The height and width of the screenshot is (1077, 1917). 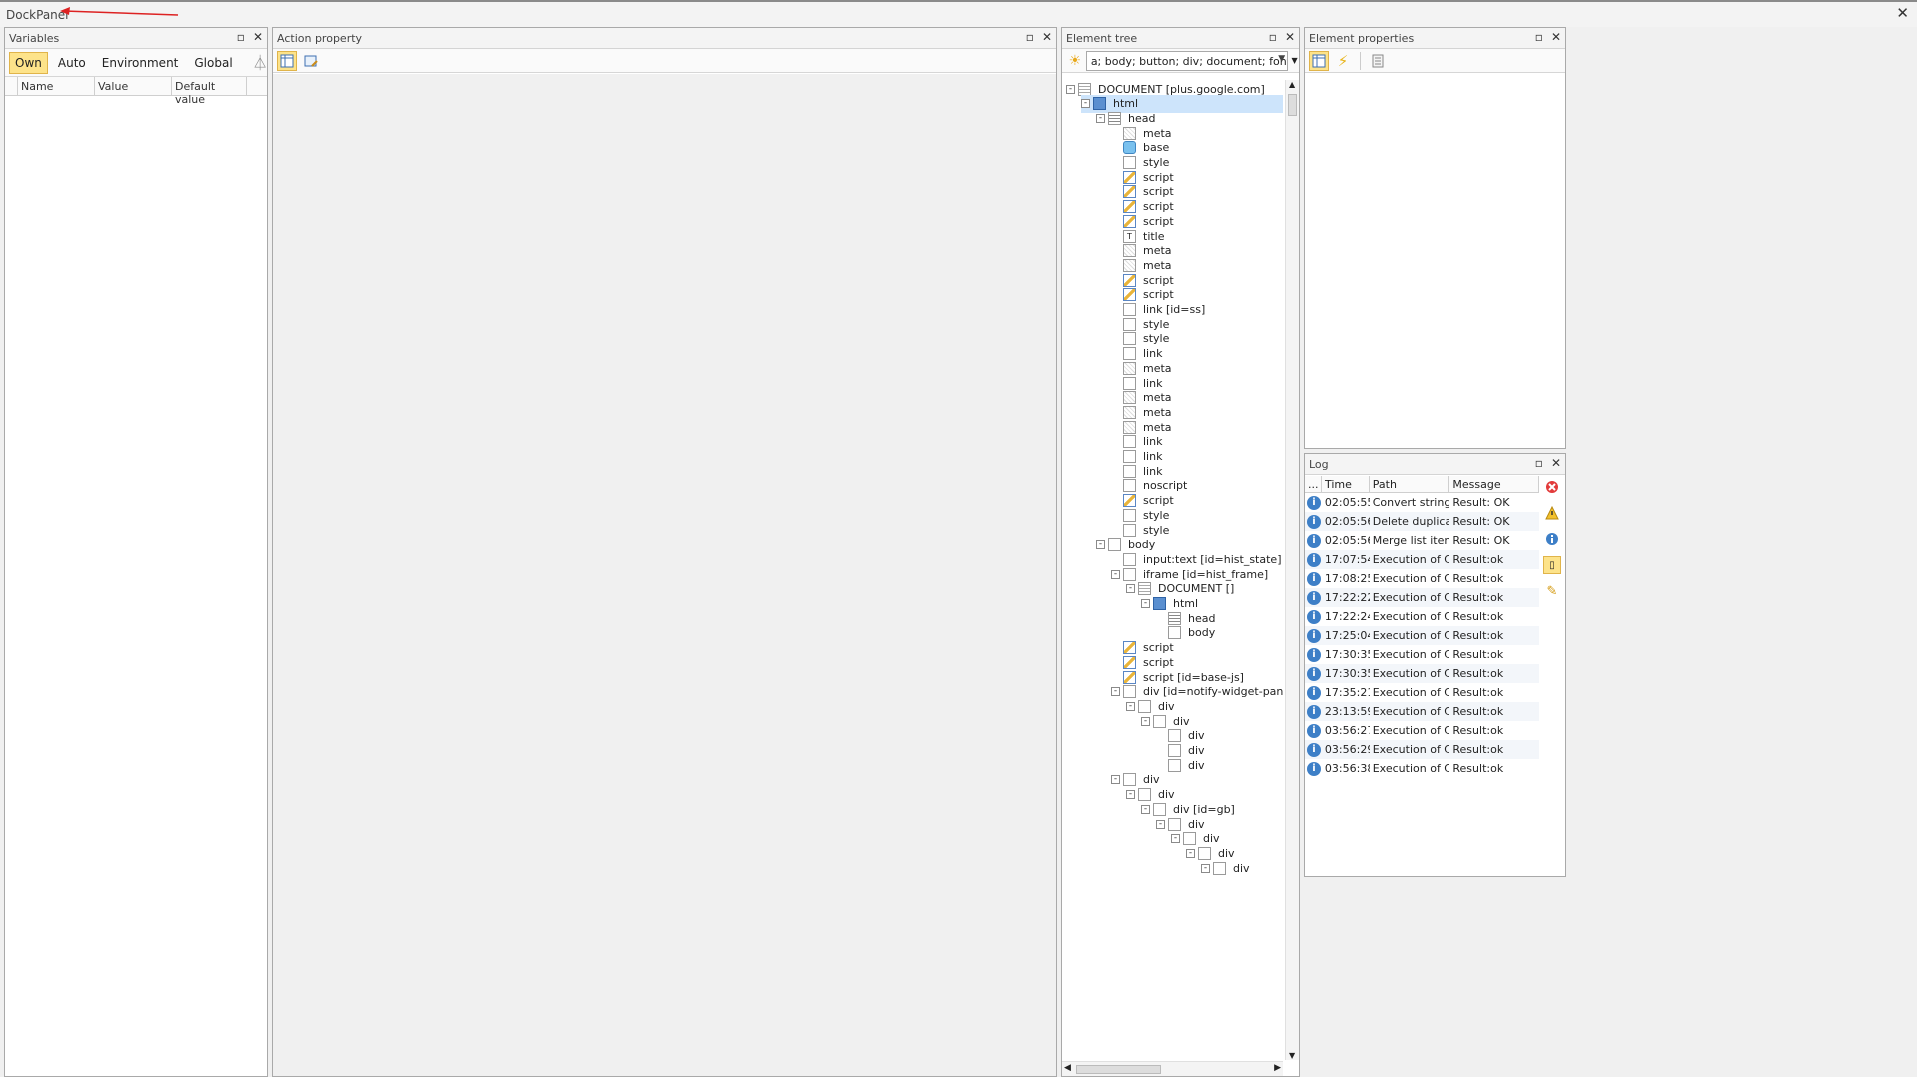 What do you see at coordinates (56, 86) in the screenshot?
I see `column-name: Name` at bounding box center [56, 86].